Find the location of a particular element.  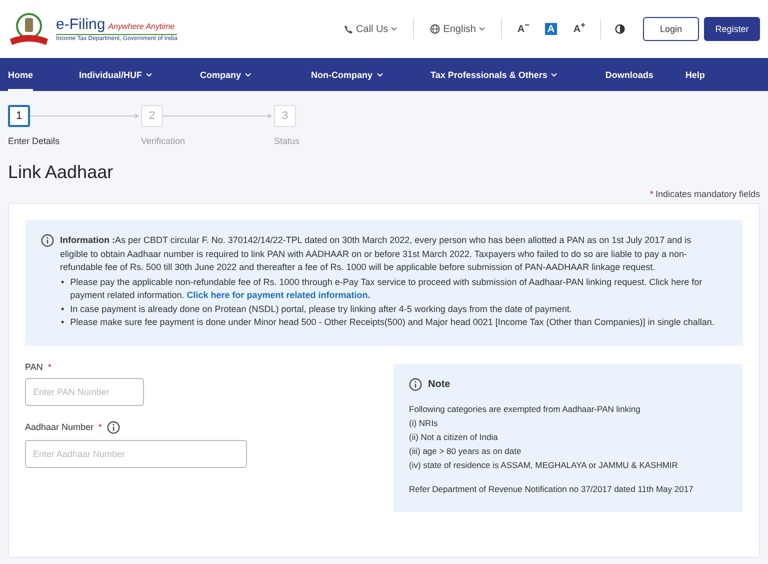

note-line: (iv) state of residence is ASSAM, MEGHALAYA or JAMMU & KASHMIR is located at coordinates (544, 465).